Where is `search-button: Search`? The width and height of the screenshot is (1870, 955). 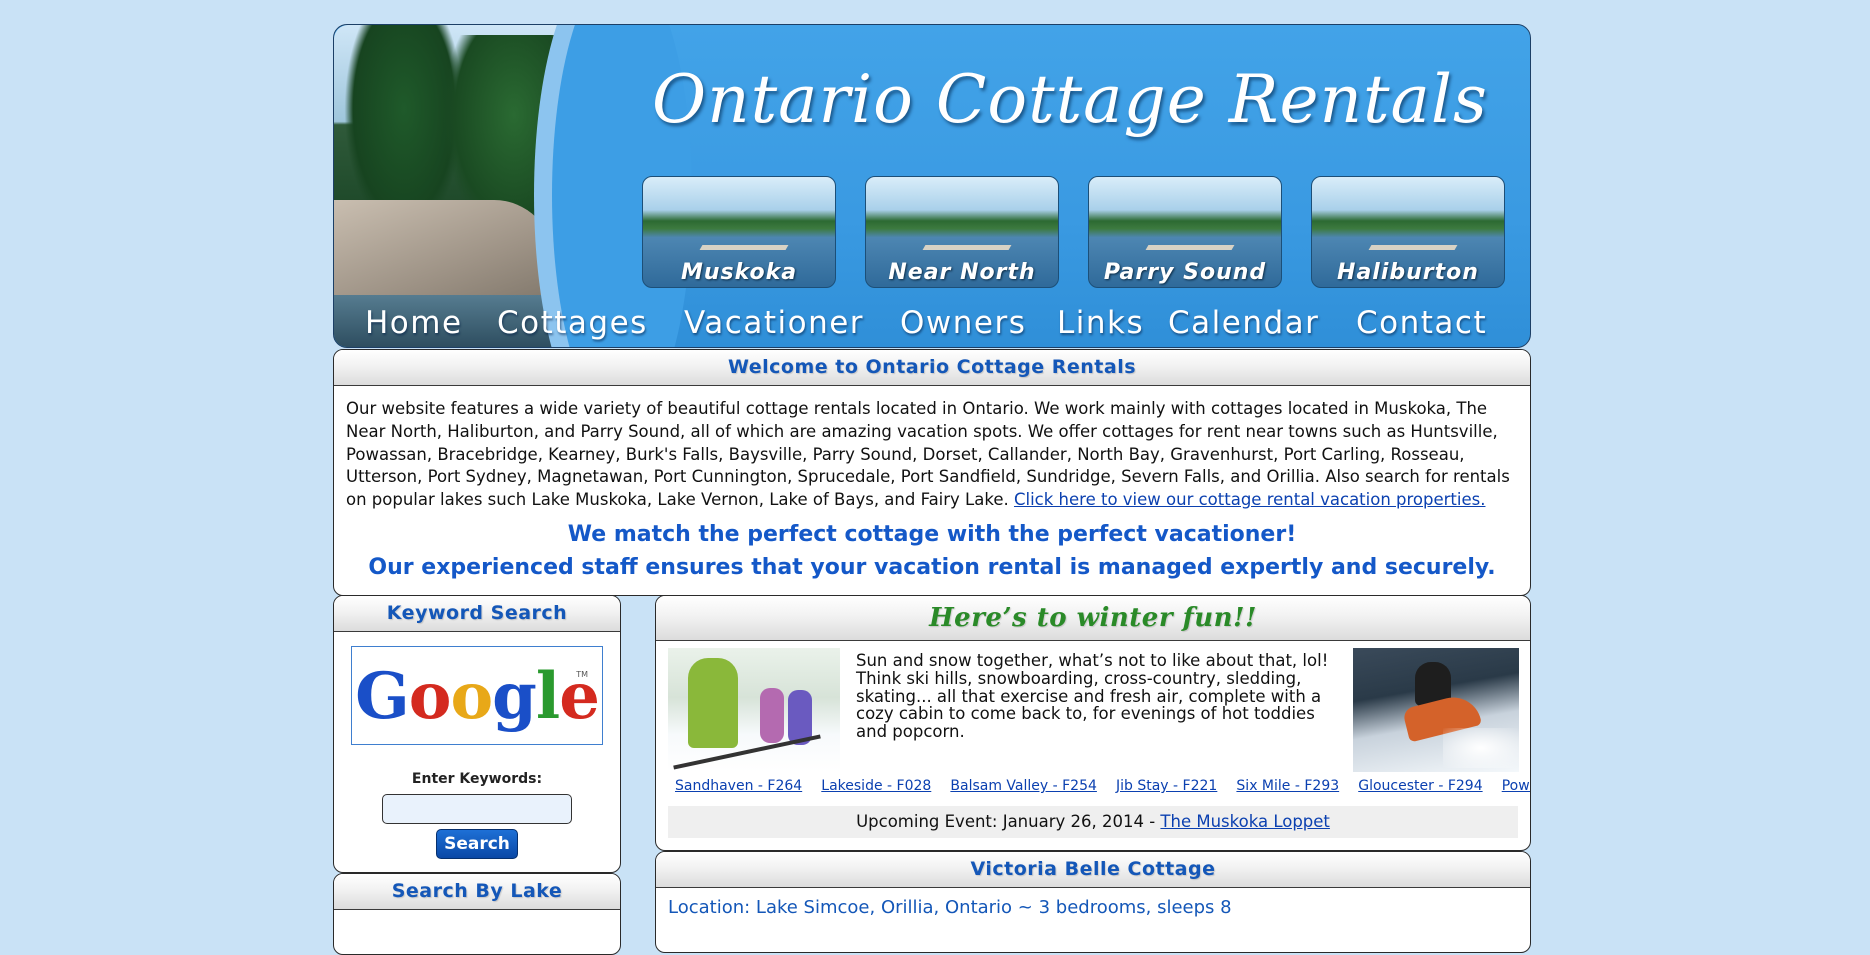 search-button: Search is located at coordinates (477, 844).